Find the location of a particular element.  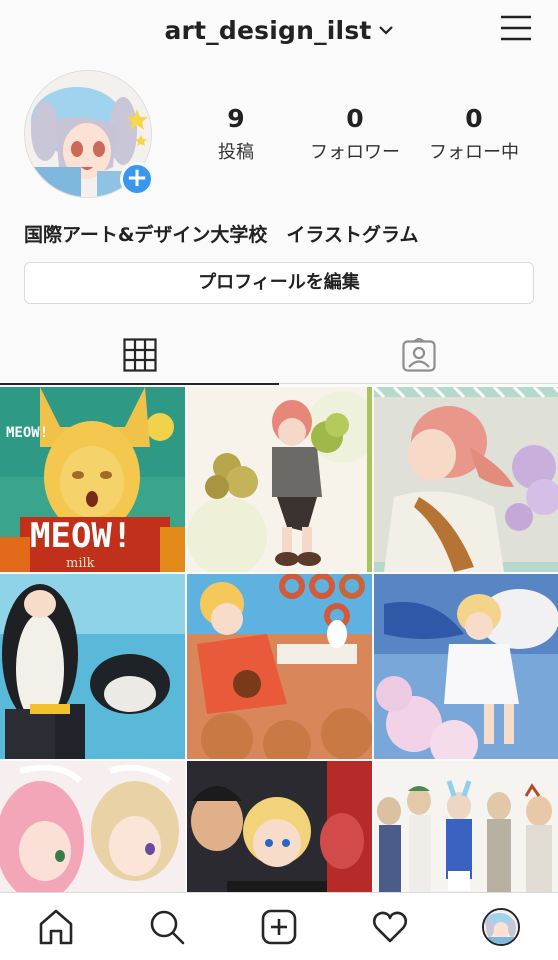

following-count: 0 is located at coordinates (474, 118).